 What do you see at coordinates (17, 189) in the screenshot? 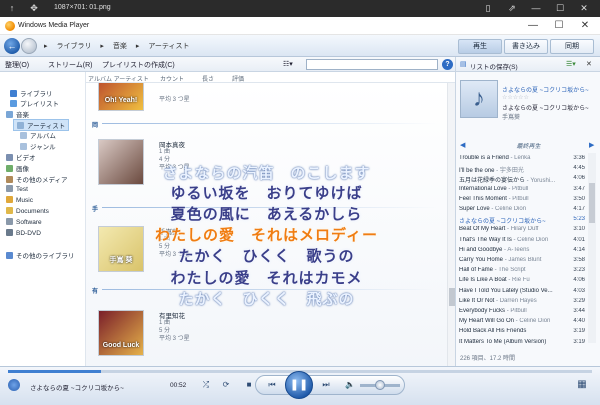
I see `sidebar-item: Test` at bounding box center [17, 189].